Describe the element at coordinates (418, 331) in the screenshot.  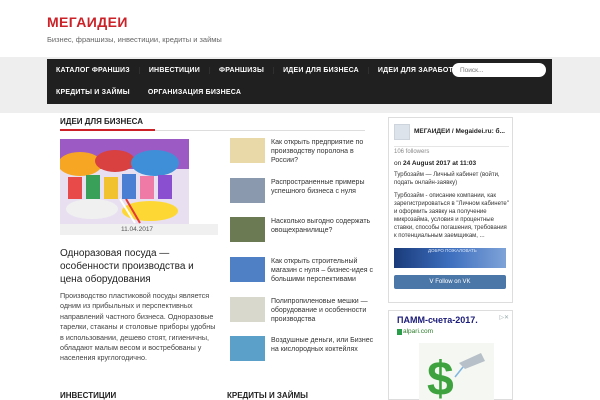
I see `ad-site: alpari.com` at that location.